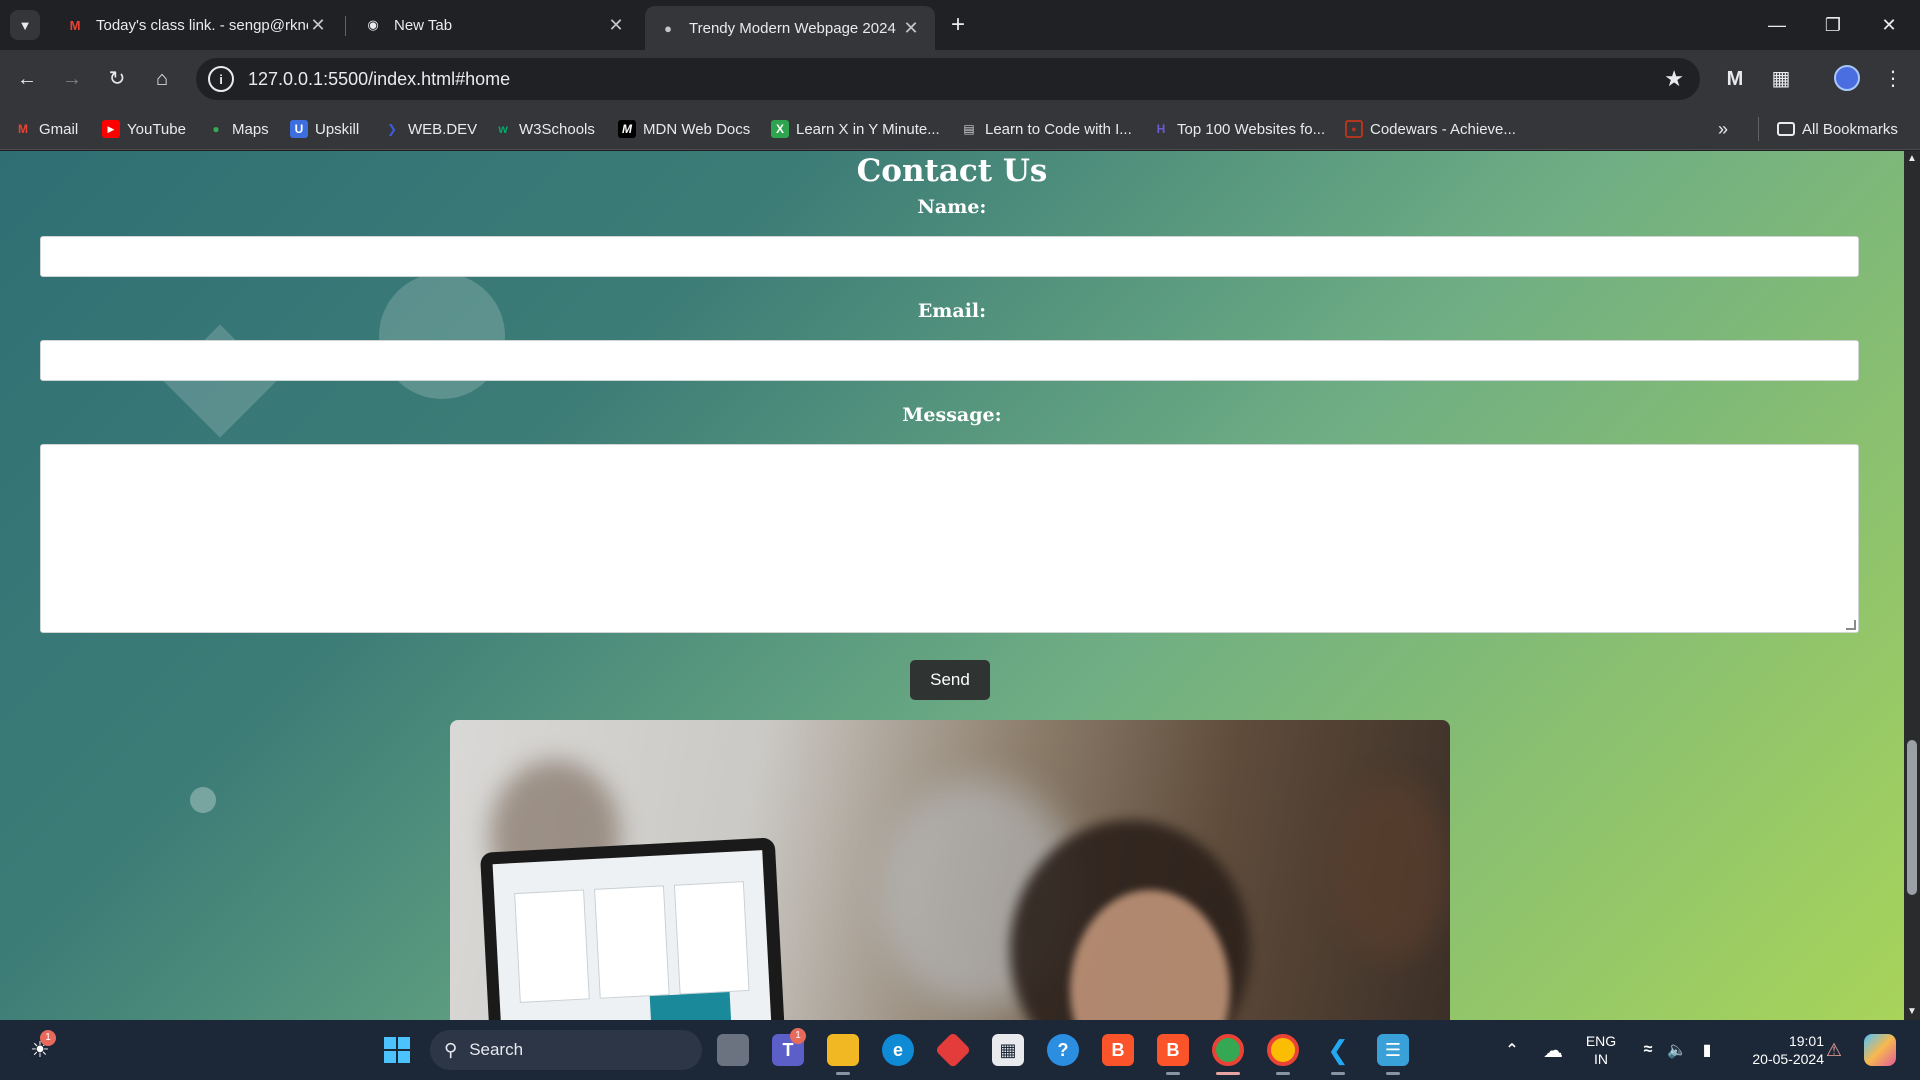  Describe the element at coordinates (952, 415) in the screenshot. I see `message-label: Message:` at that location.